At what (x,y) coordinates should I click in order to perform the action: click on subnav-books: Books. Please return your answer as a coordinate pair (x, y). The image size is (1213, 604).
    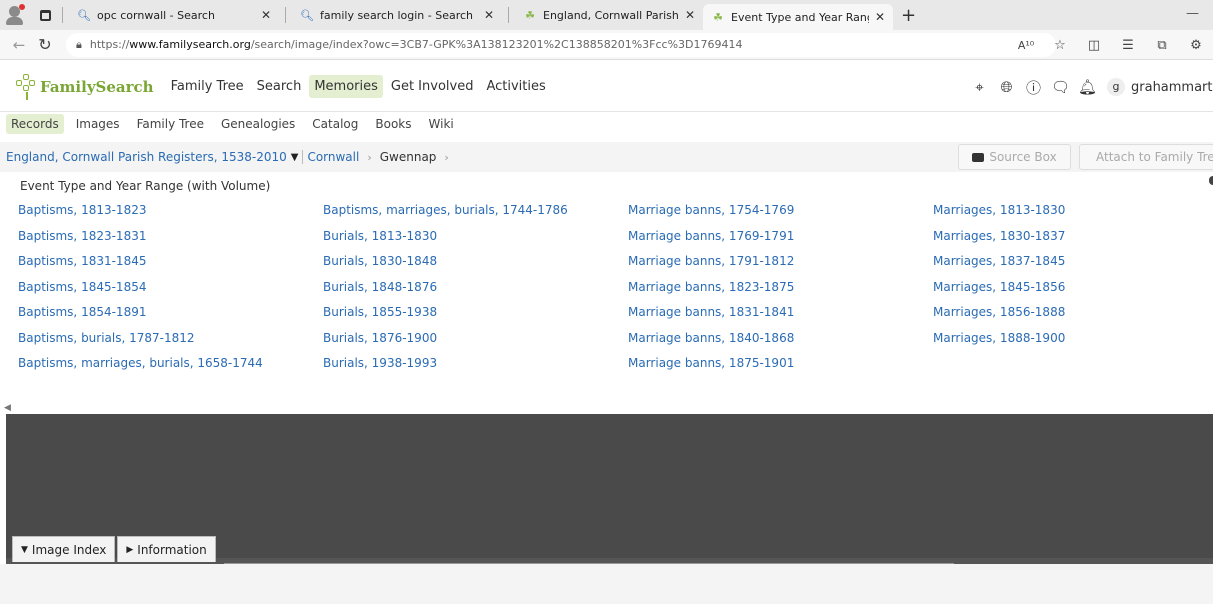
    Looking at the image, I should click on (393, 124).